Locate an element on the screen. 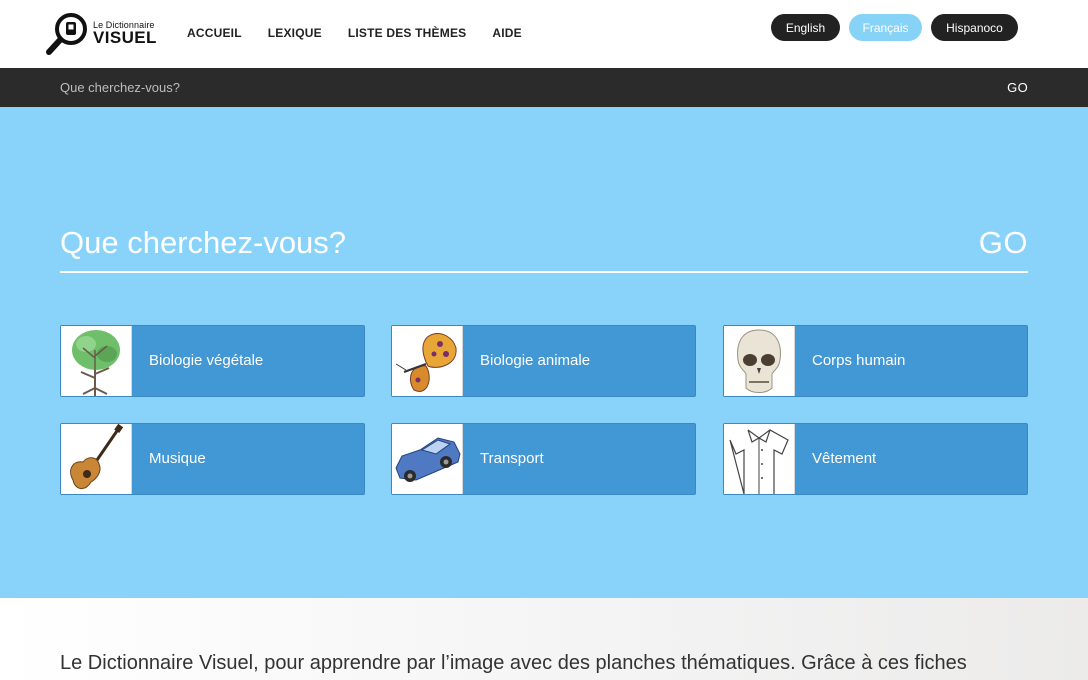 This screenshot has width=1088, height=680. search-strip-input: Que cherchez-vous? is located at coordinates (120, 87).